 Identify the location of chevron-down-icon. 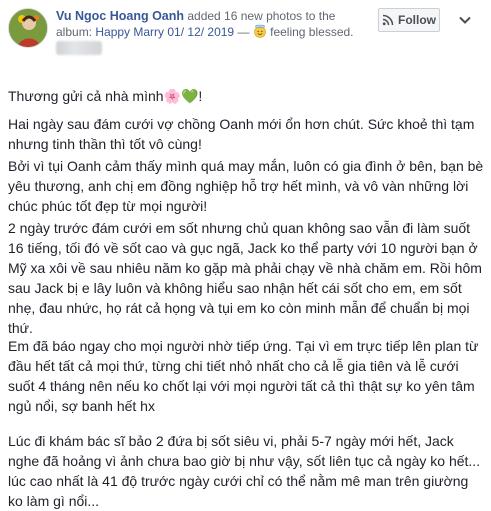
(465, 20).